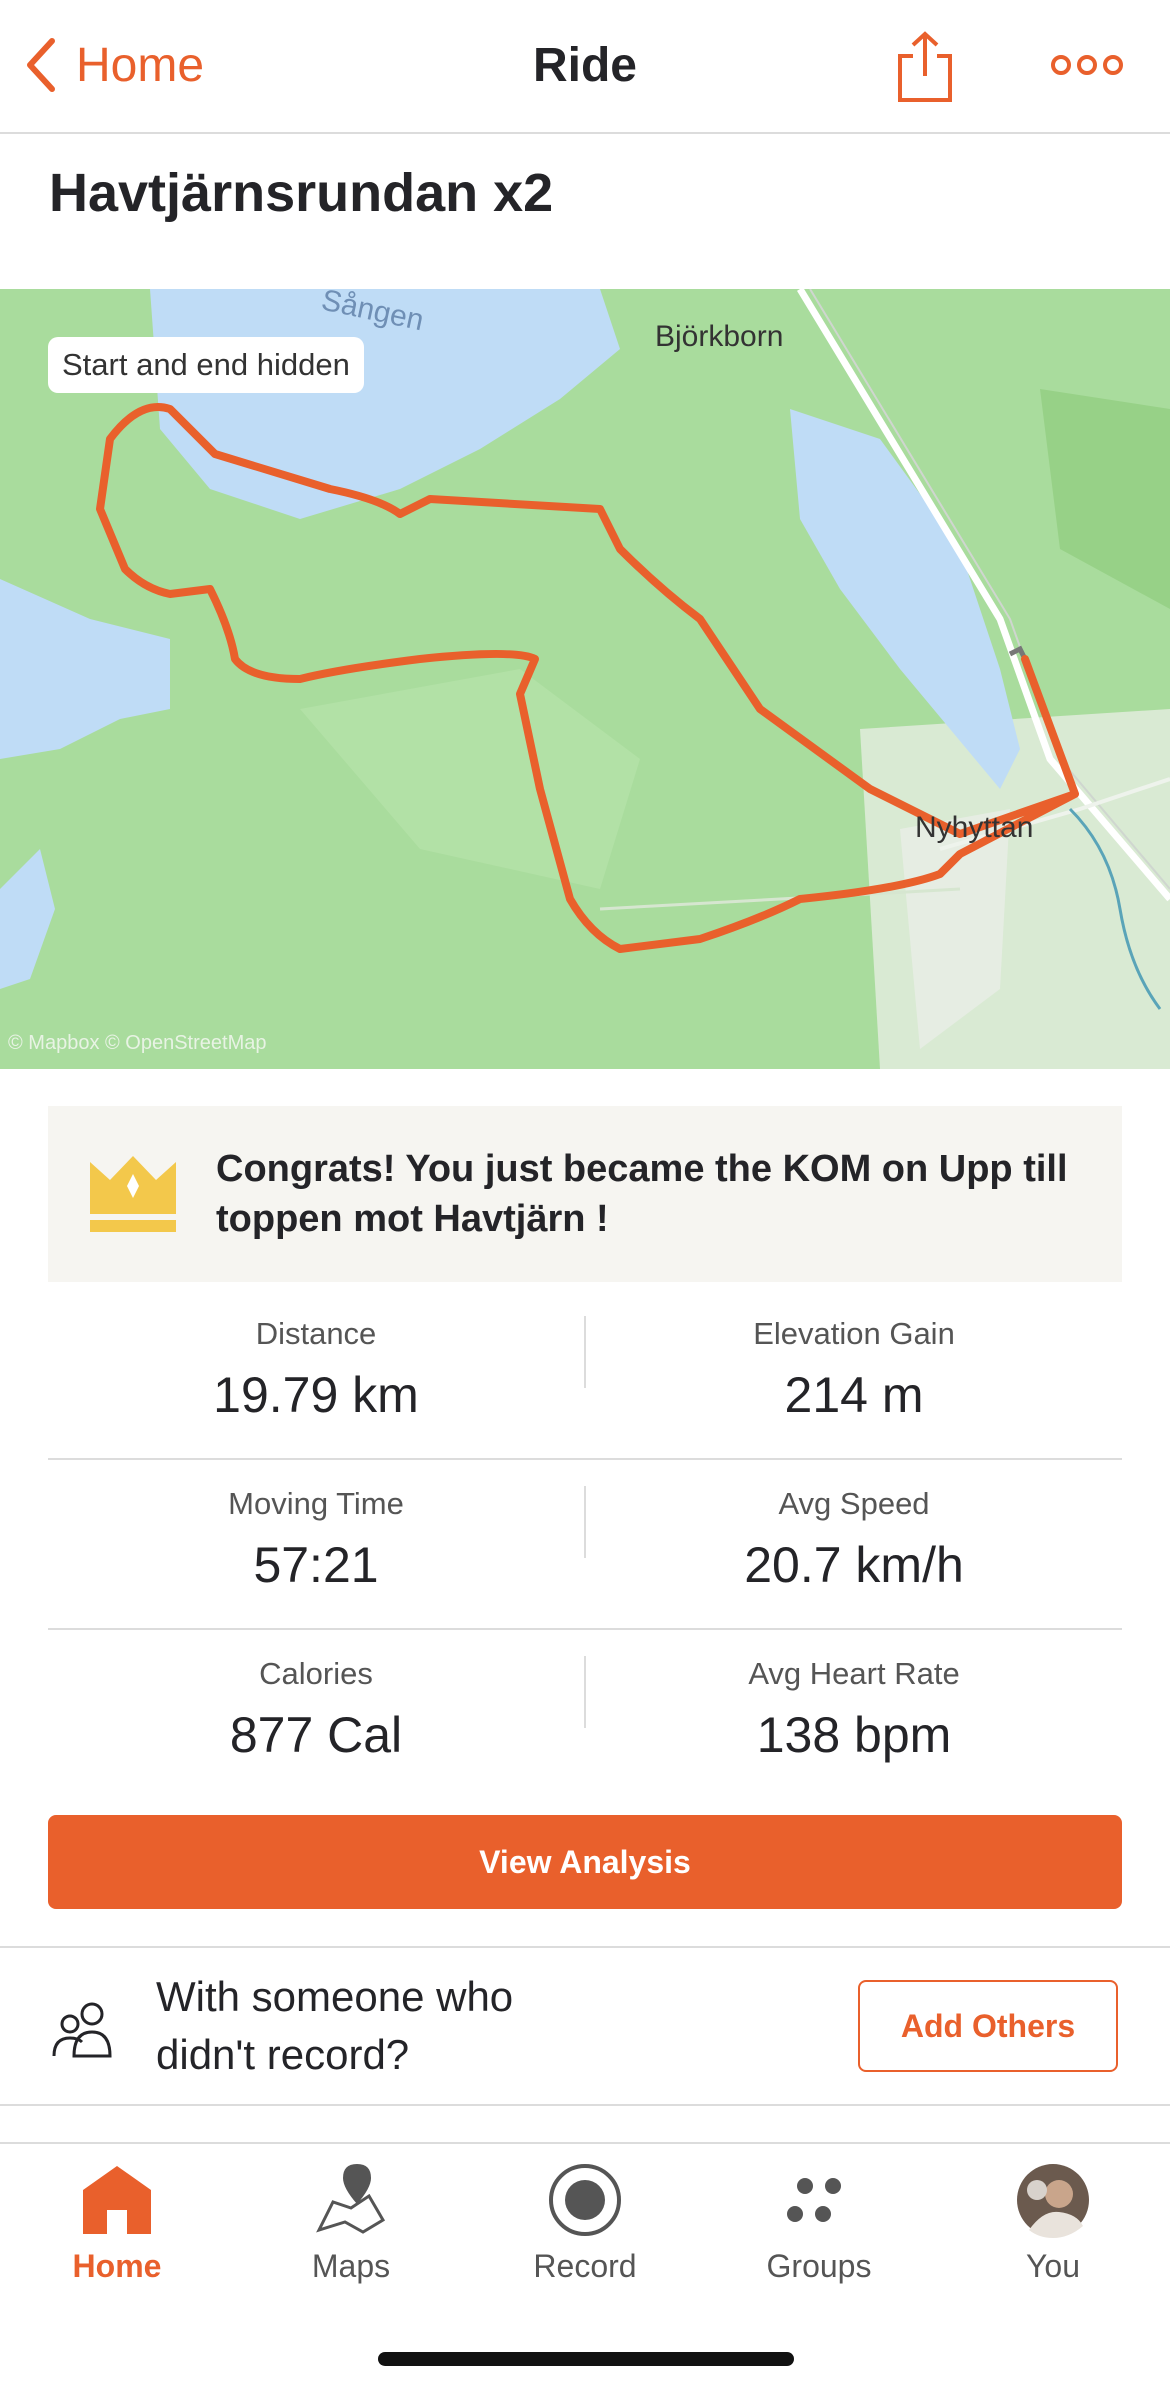 The image size is (1170, 2393). Describe the element at coordinates (585, 2266) in the screenshot. I see `tab-label: Record` at that location.